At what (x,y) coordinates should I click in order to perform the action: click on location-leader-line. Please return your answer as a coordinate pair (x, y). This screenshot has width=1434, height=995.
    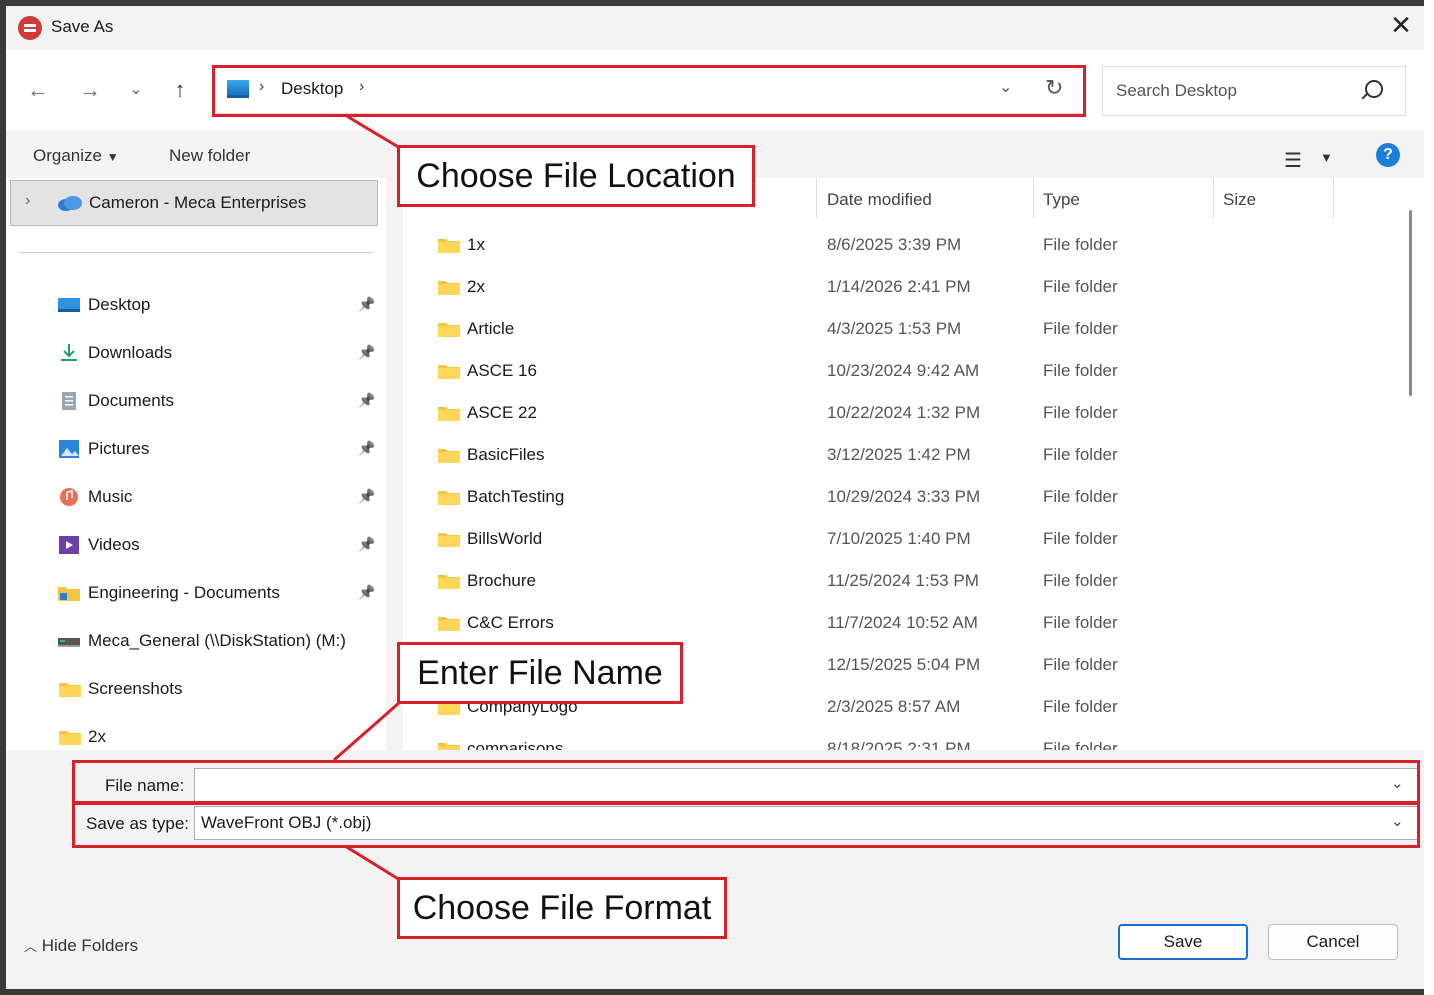
    Looking at the image, I should click on (372, 131).